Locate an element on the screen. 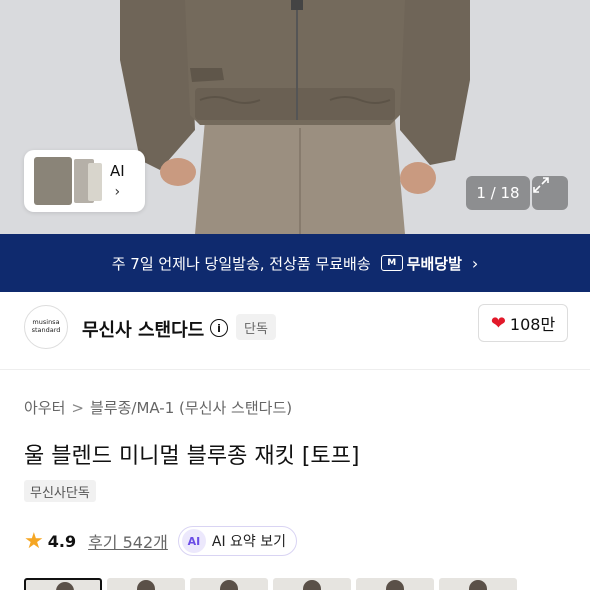 The image size is (590, 590). like-button: ❤ 108만 is located at coordinates (523, 323).